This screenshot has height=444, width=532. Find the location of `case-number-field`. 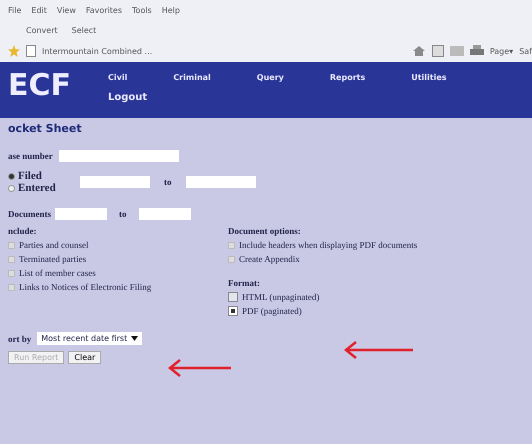

case-number-field is located at coordinates (118, 156).